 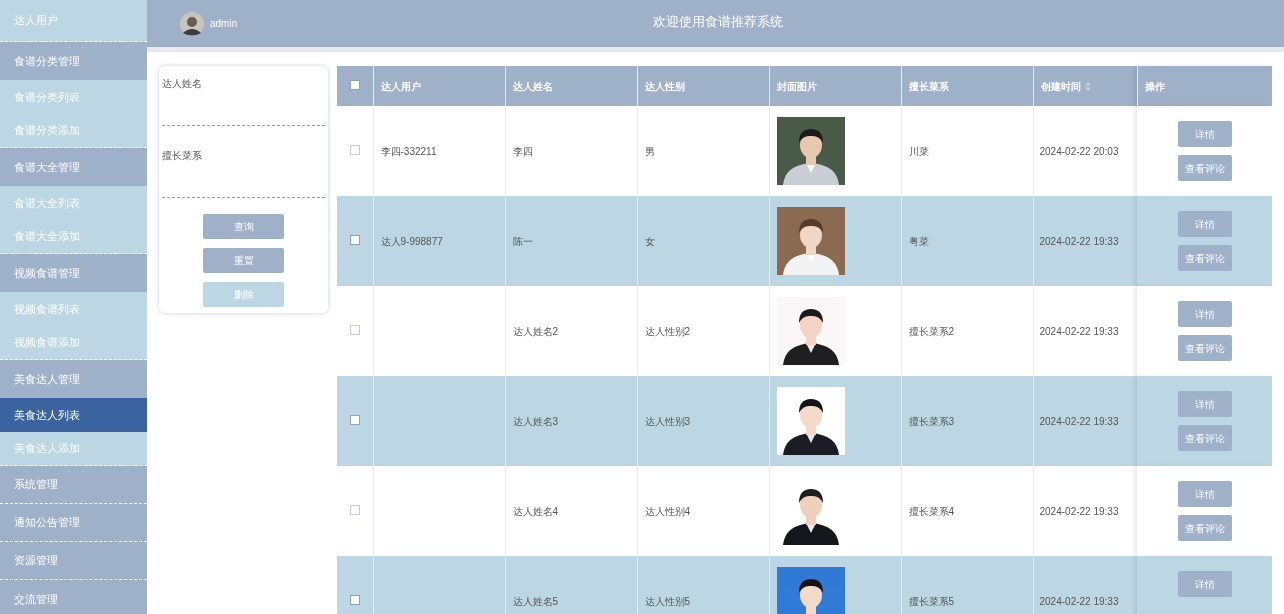 What do you see at coordinates (667, 511) in the screenshot?
I see `table-cell: 达人性别4` at bounding box center [667, 511].